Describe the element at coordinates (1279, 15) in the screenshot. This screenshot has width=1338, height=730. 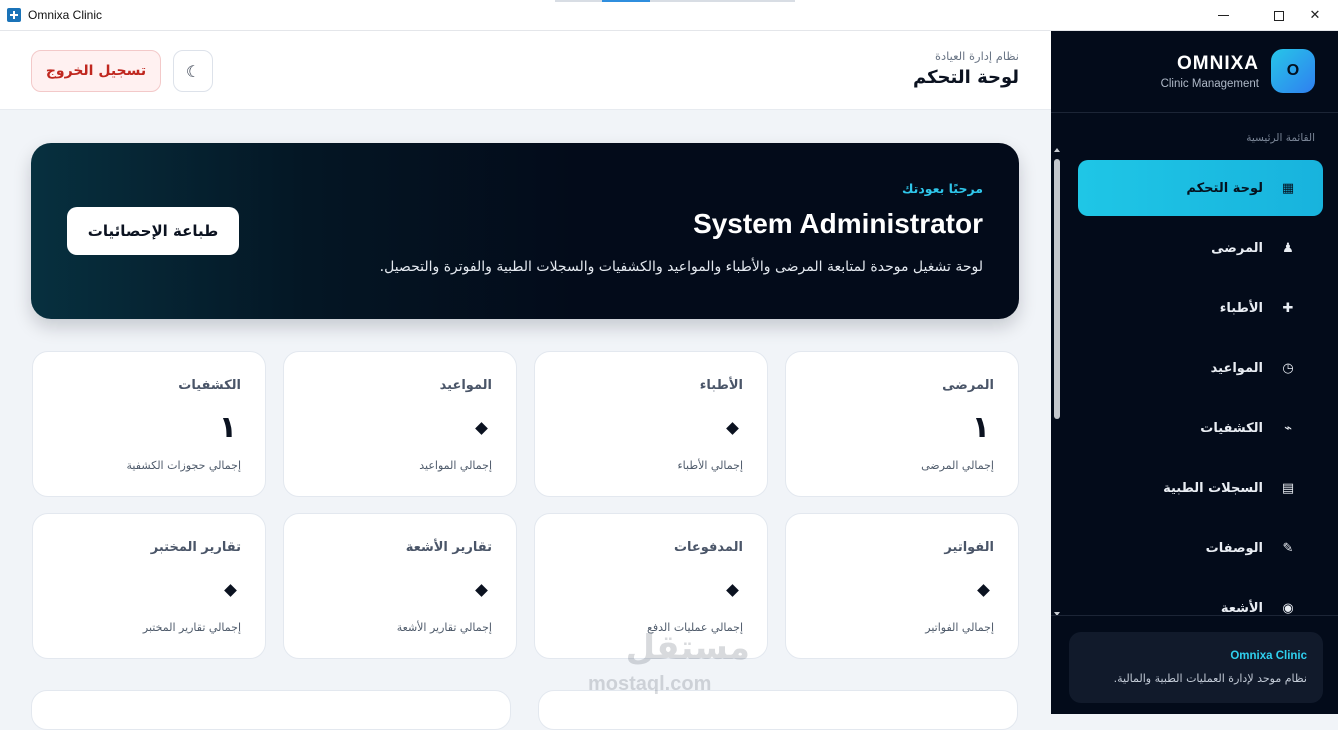
I see `maximize-icon` at that location.